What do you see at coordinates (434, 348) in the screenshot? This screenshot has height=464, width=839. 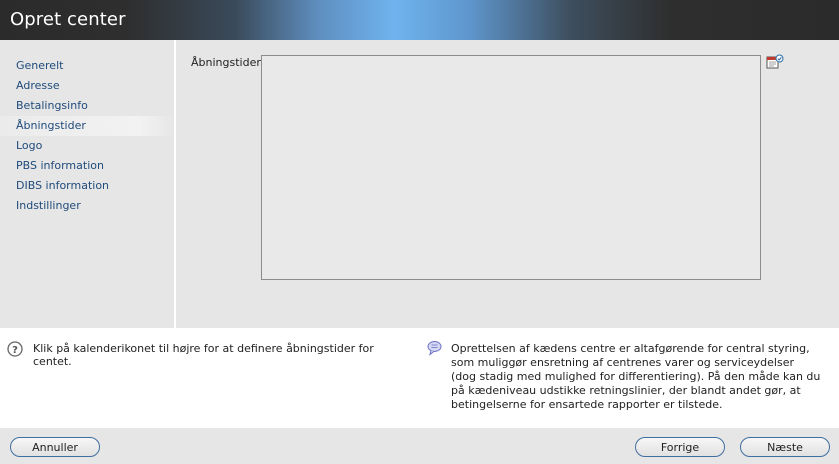 I see `speech-bubble-icon` at bounding box center [434, 348].